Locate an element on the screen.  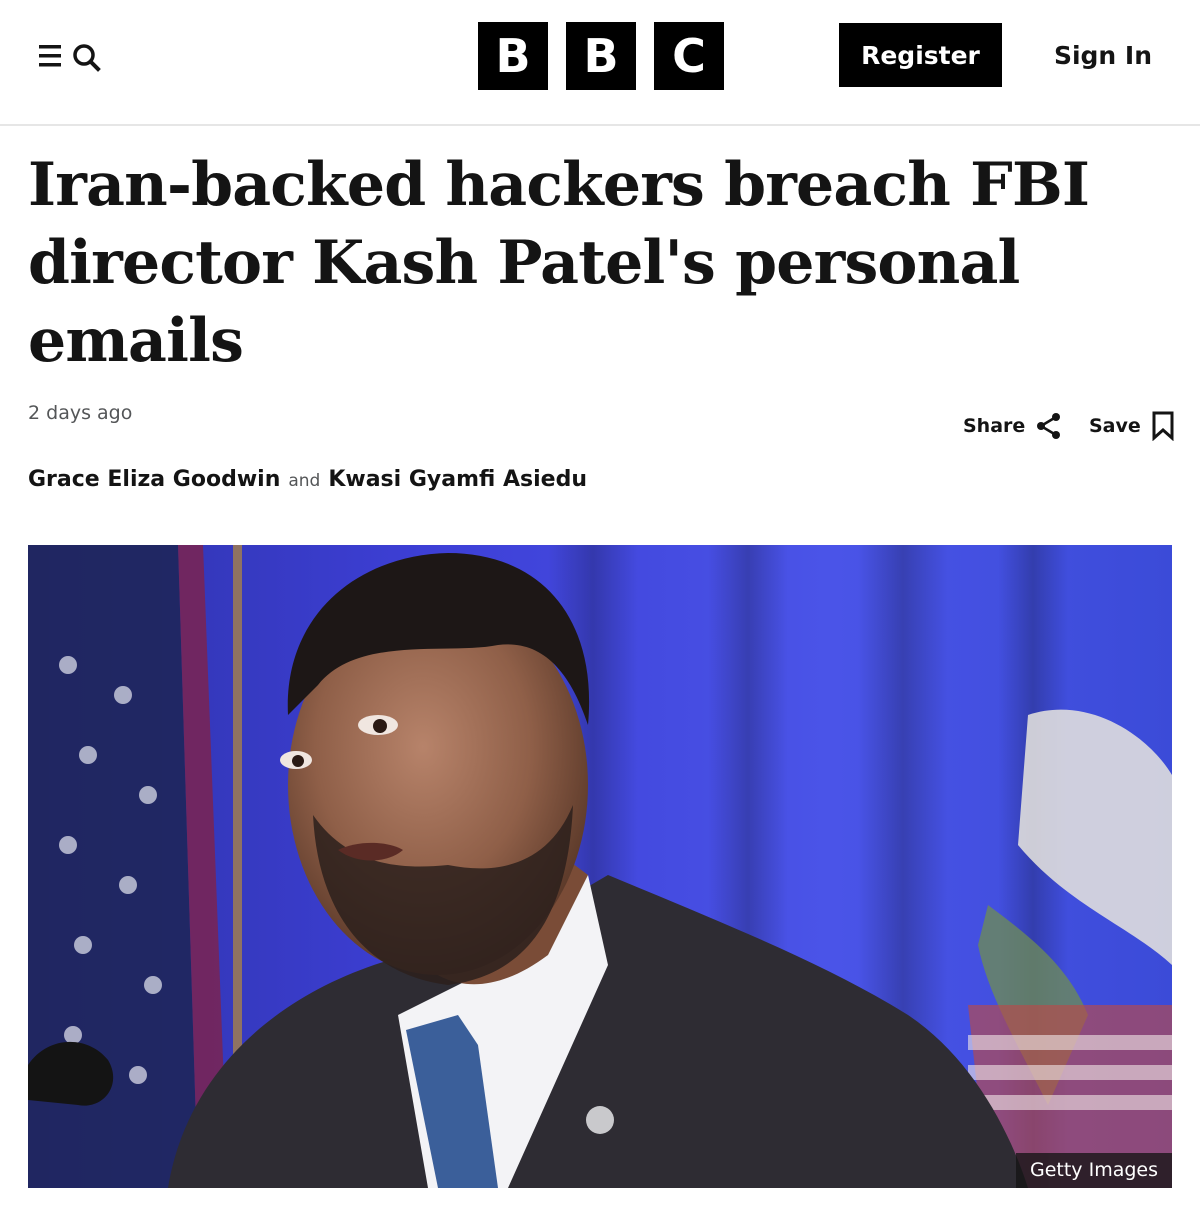
menu-search-button is located at coordinates (72, 57).